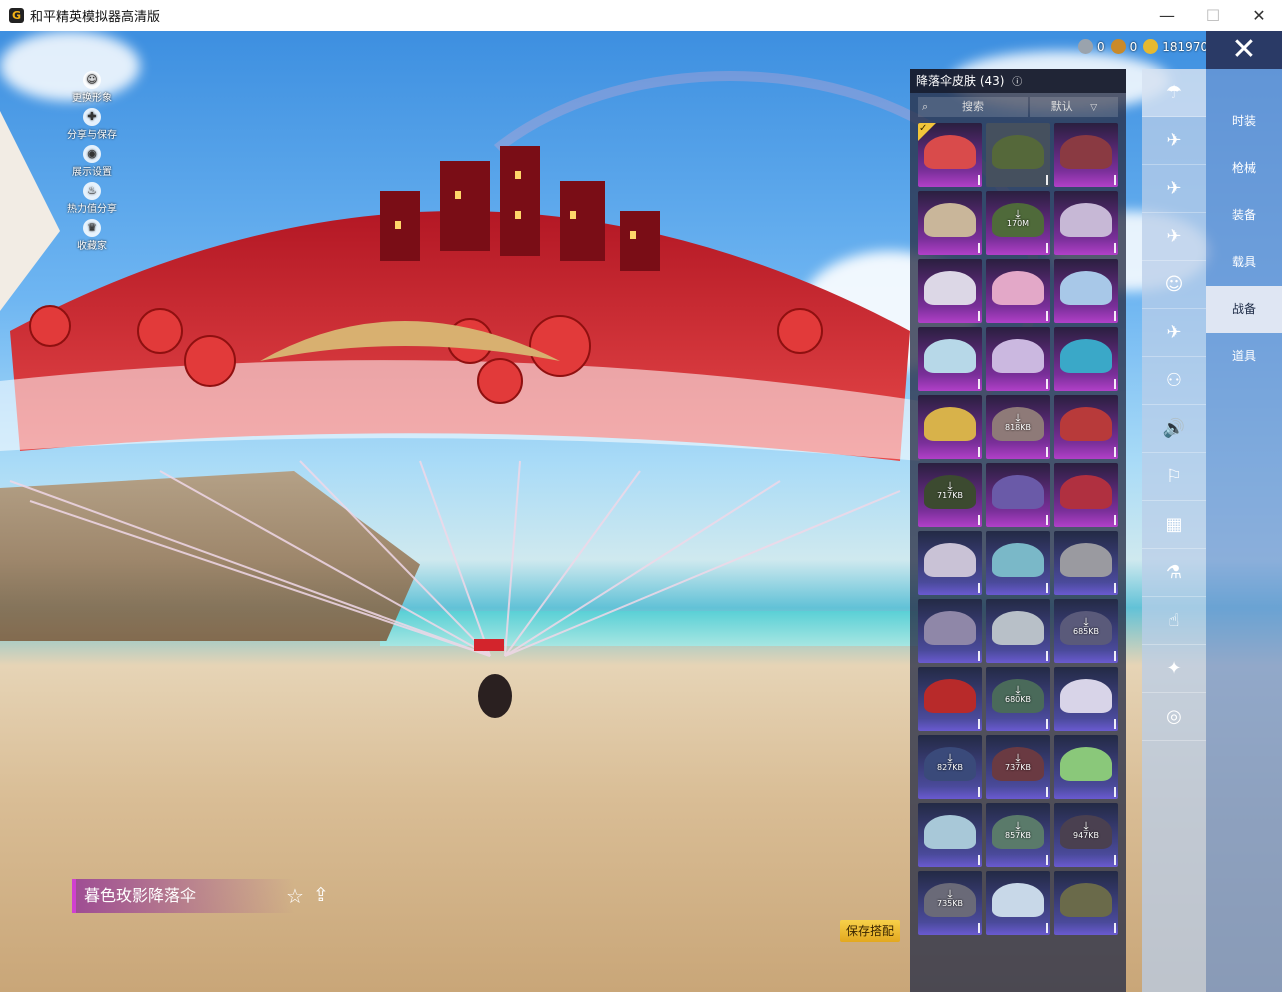 Image resolution: width=1282 pixels, height=992 pixels. Describe the element at coordinates (1244, 50) in the screenshot. I see `close-game-button: ✕` at that location.